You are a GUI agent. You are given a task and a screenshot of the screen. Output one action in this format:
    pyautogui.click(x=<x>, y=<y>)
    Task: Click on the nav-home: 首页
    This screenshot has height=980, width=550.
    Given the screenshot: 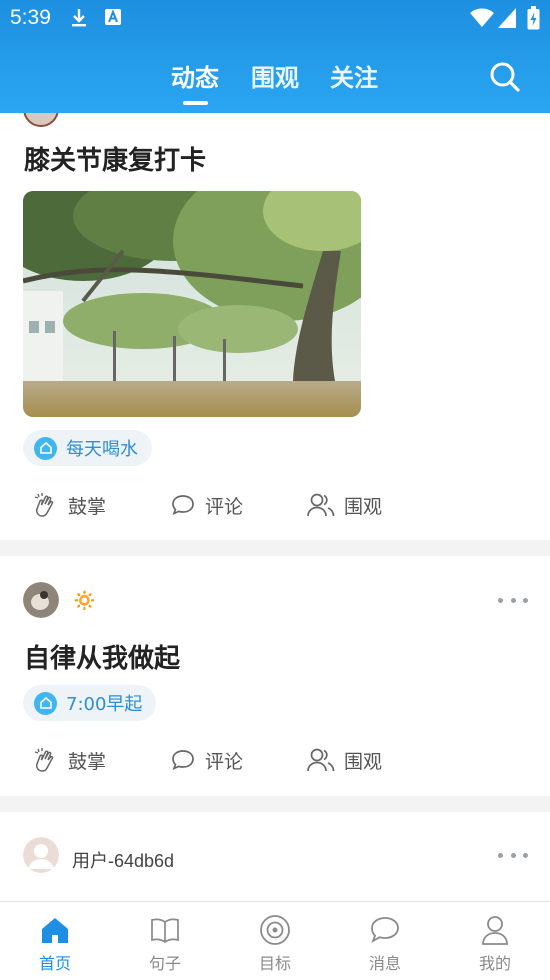 What is the action you would take?
    pyautogui.click(x=55, y=941)
    